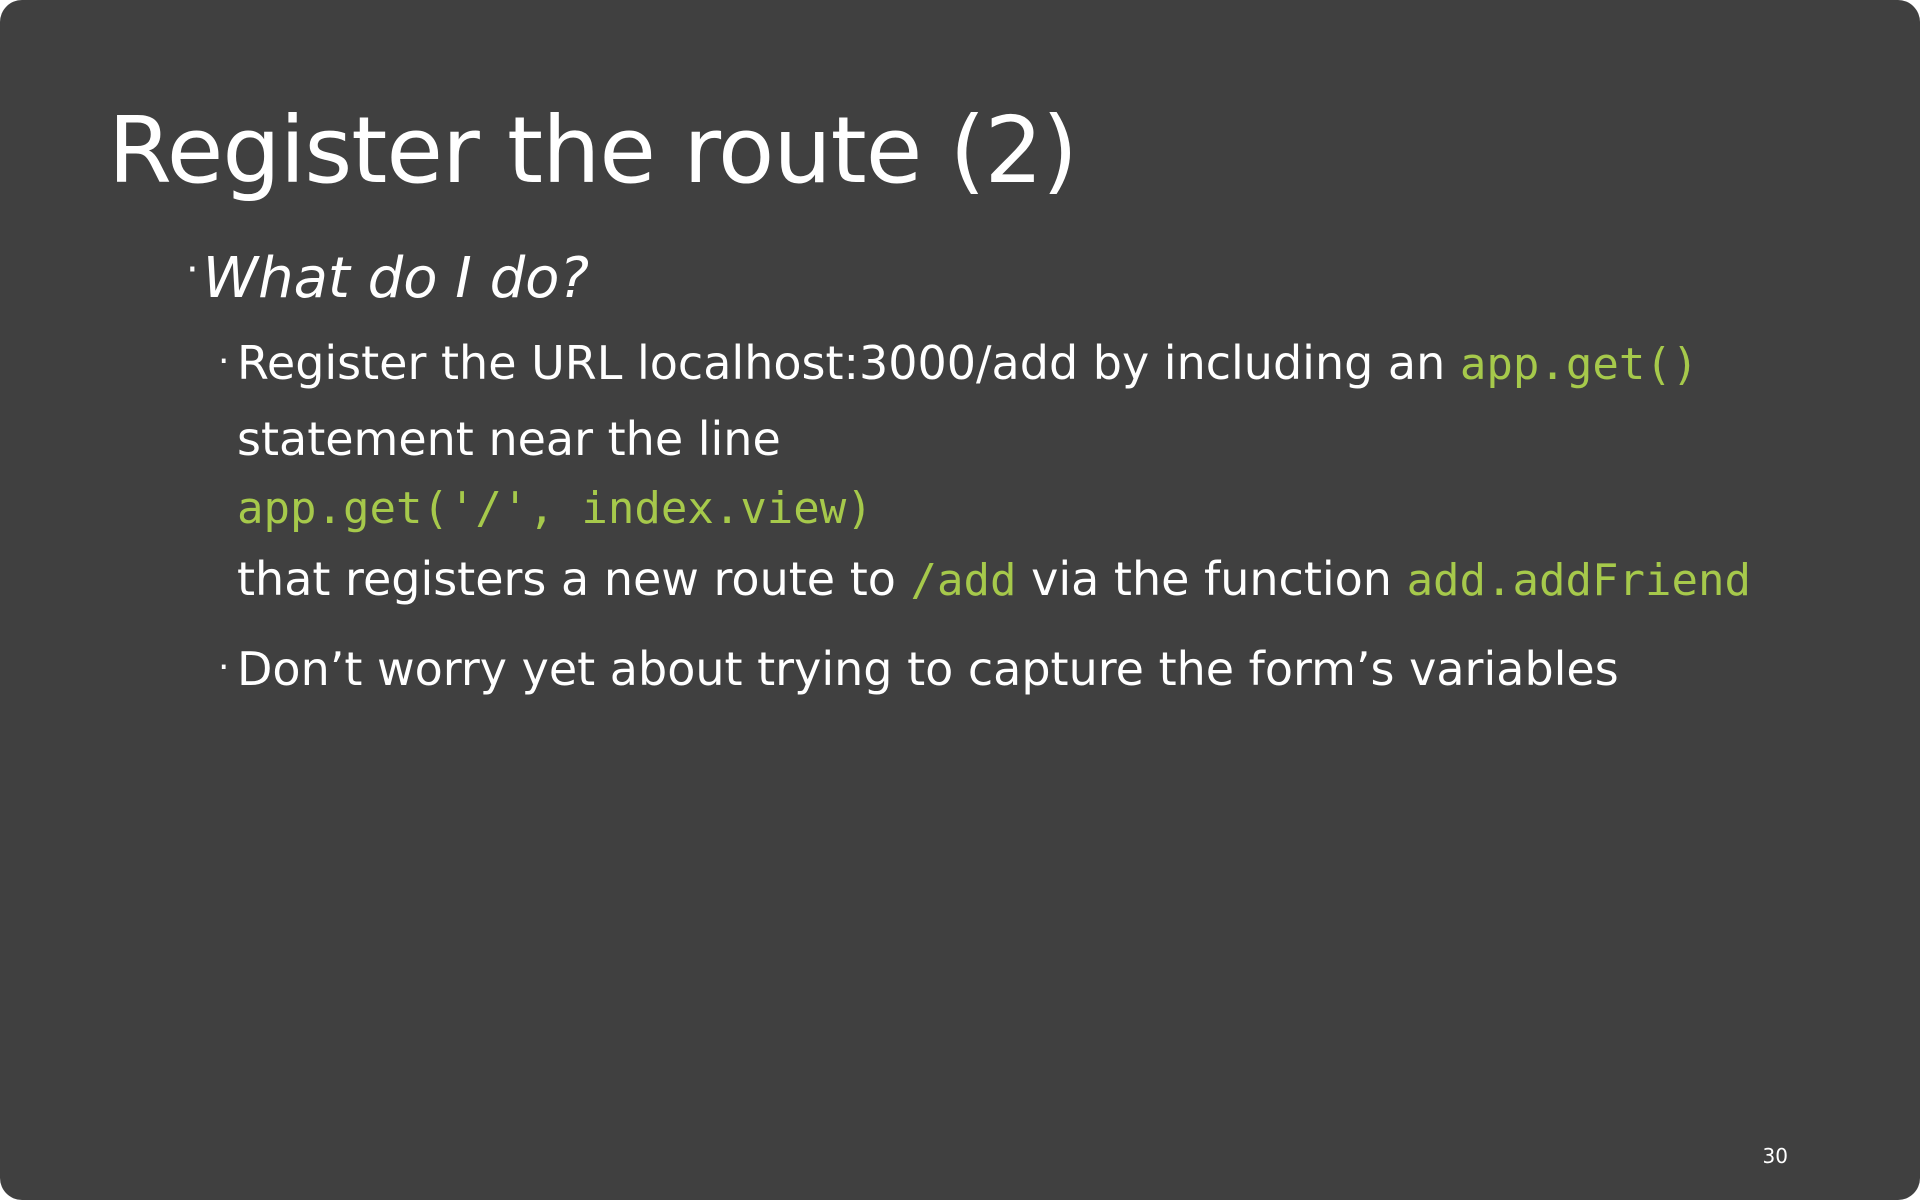  Describe the element at coordinates (963, 580) in the screenshot. I see `code-snippet: /add` at that location.